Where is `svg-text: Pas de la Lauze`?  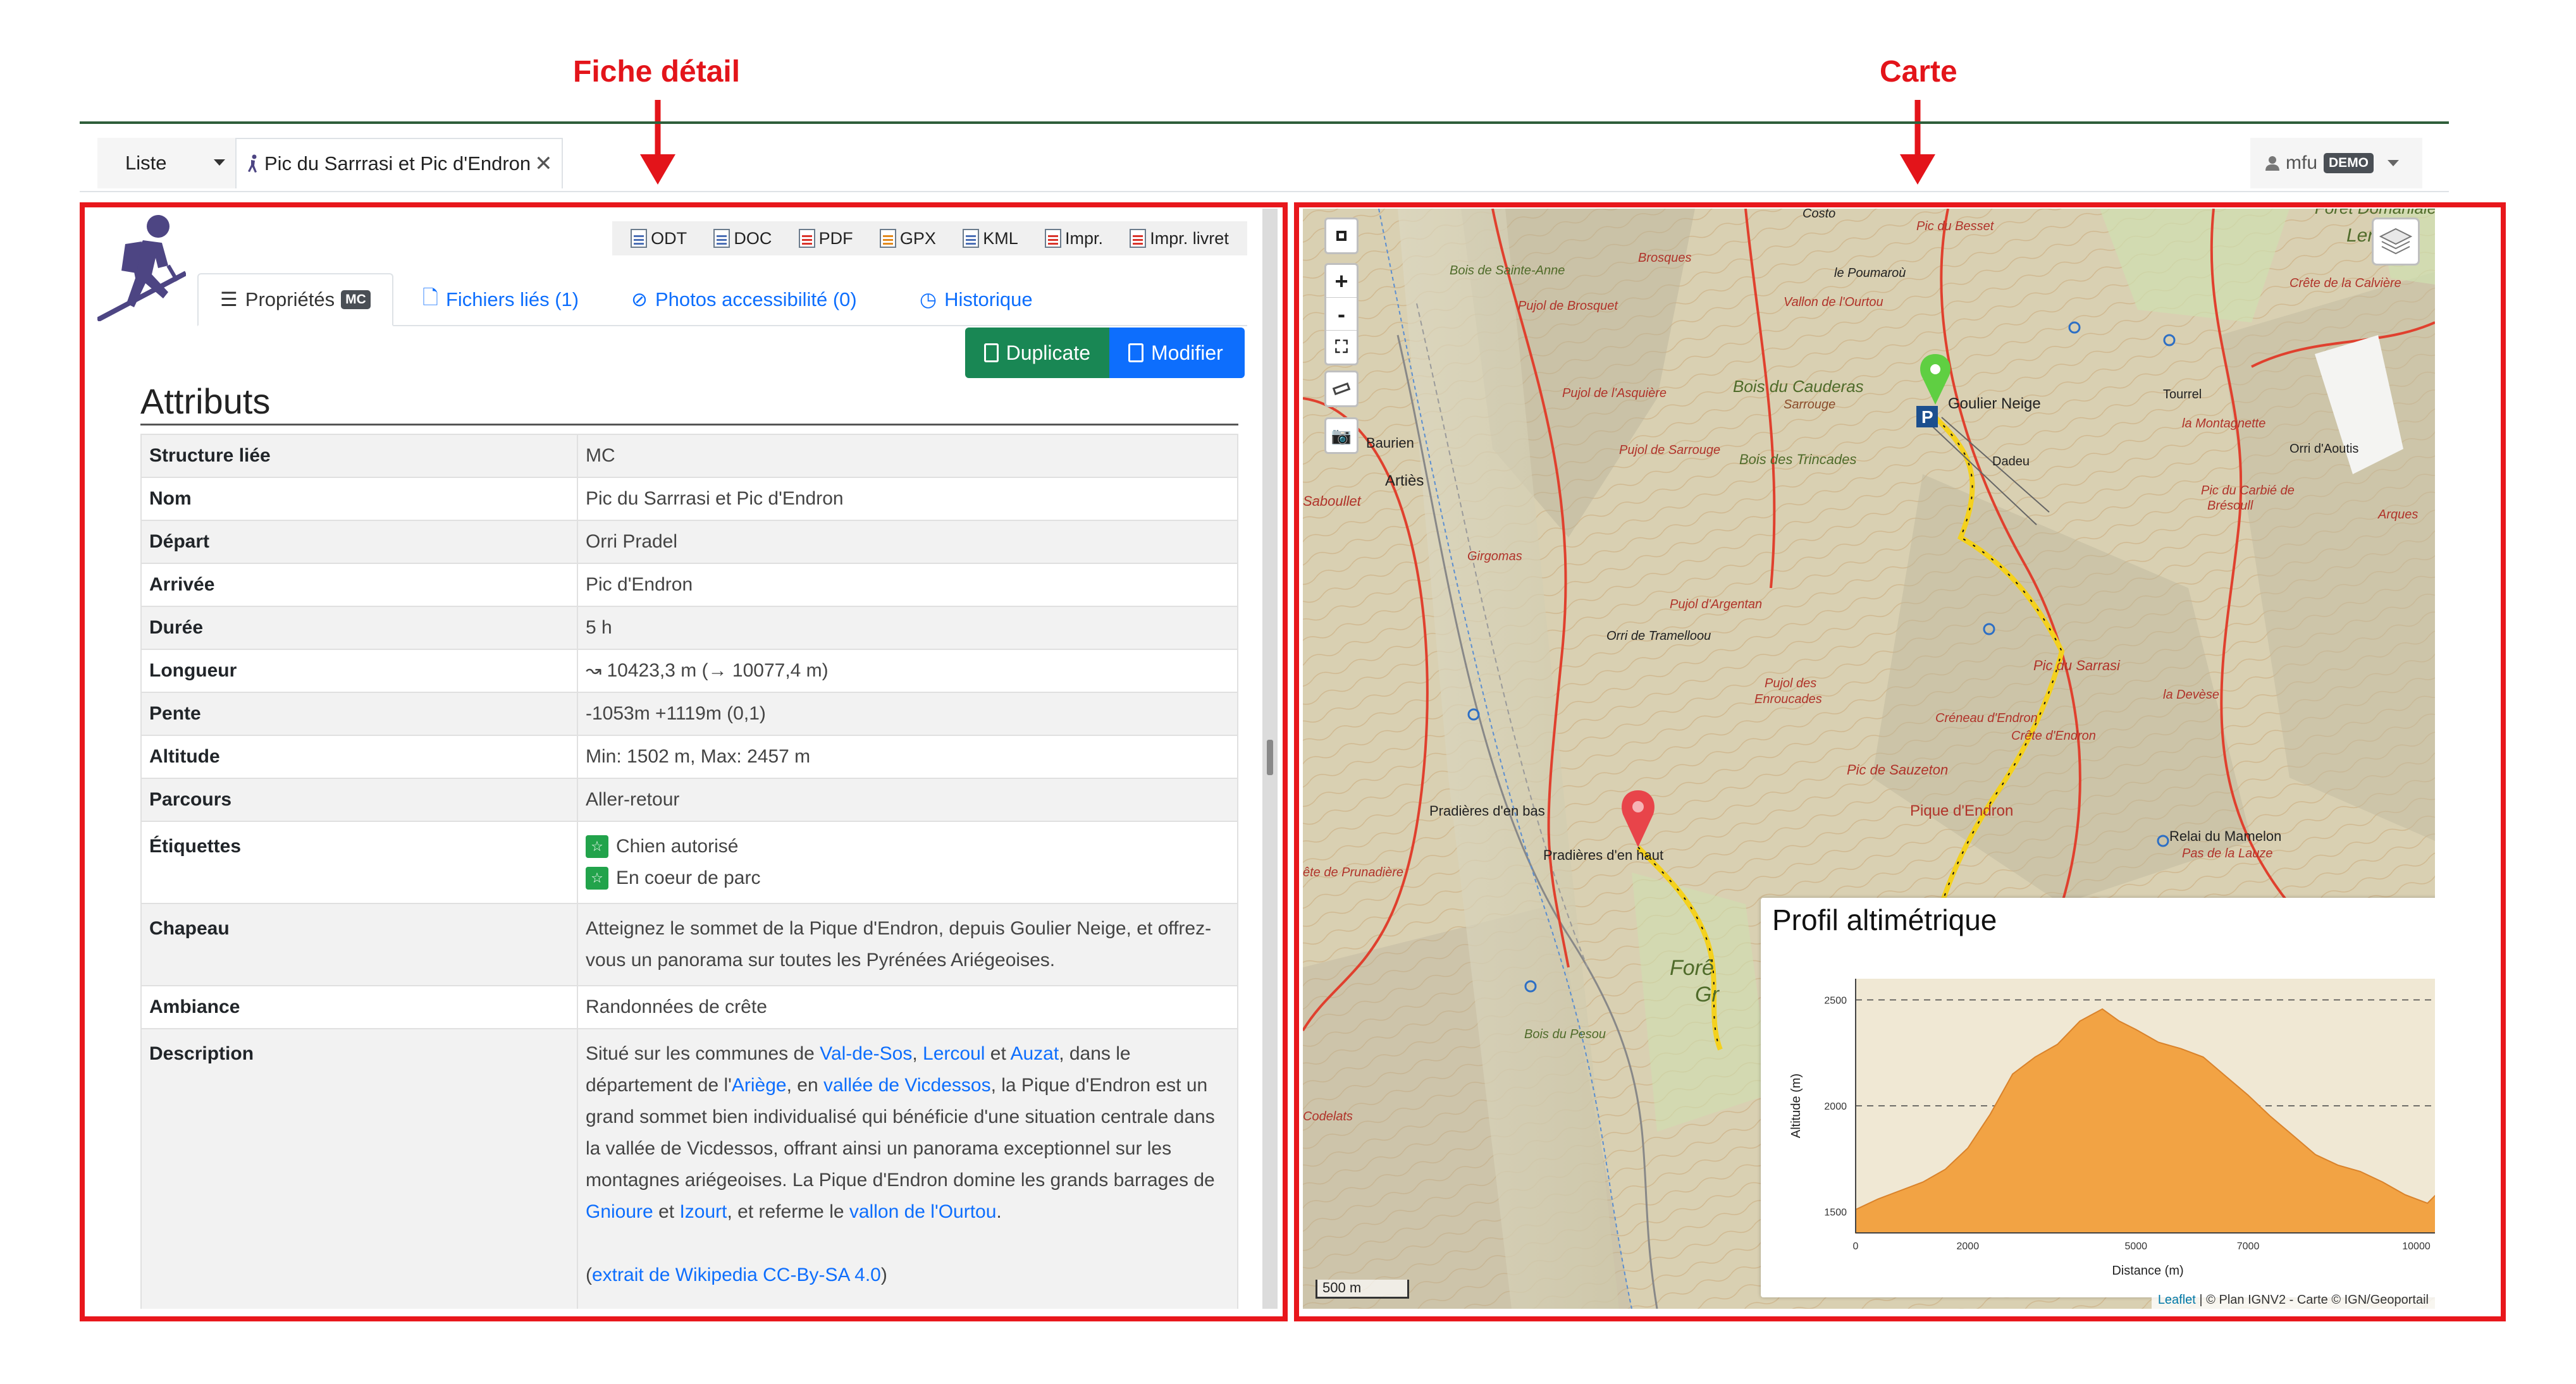 svg-text: Pas de la Lauze is located at coordinates (2227, 853).